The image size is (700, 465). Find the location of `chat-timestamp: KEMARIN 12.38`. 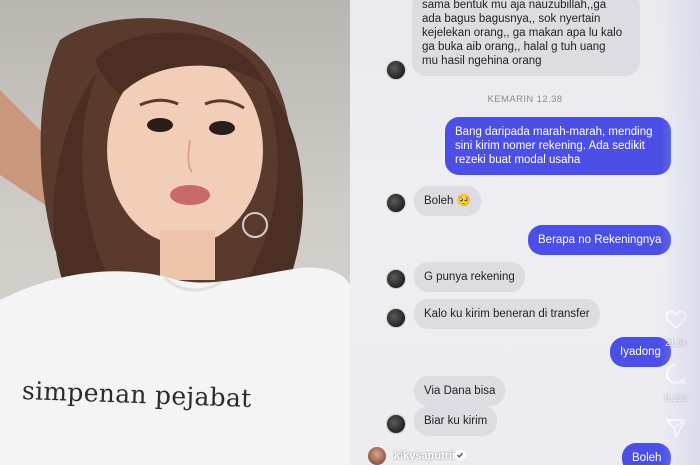

chat-timestamp: KEMARIN 12.38 is located at coordinates (525, 99).